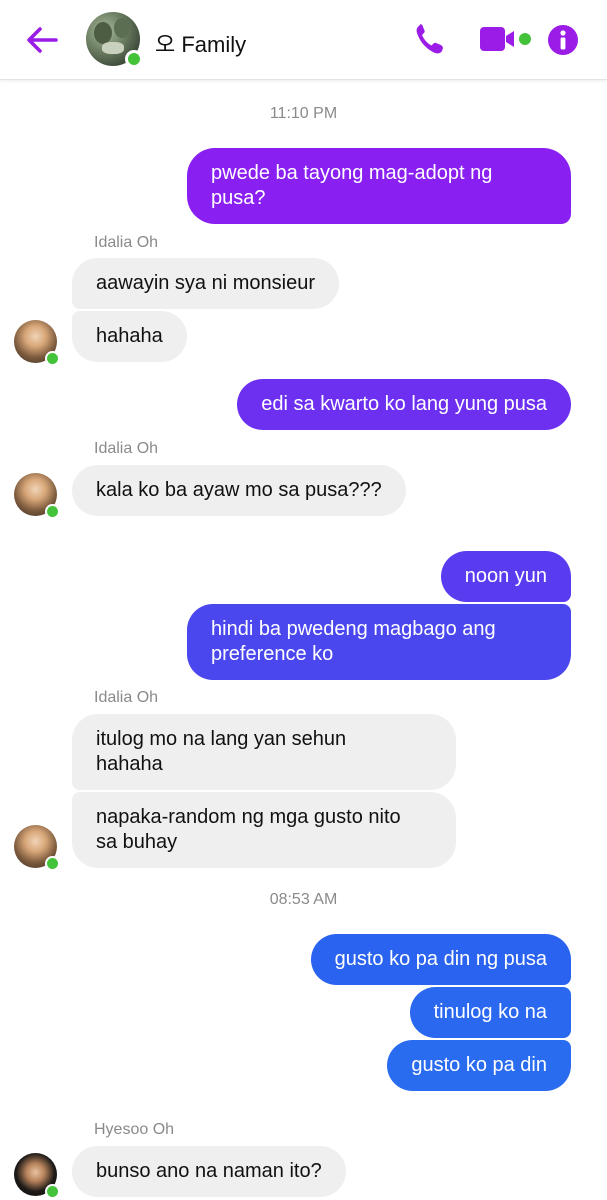 The width and height of the screenshot is (607, 1200). What do you see at coordinates (264, 830) in the screenshot?
I see `incoming-message: napaka-random ng mga gusto nito sa buhay` at bounding box center [264, 830].